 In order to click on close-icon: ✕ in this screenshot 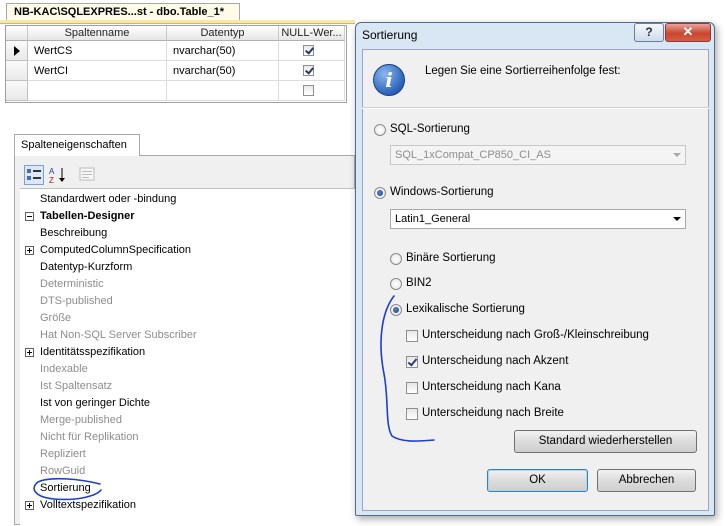, I will do `click(688, 31)`.